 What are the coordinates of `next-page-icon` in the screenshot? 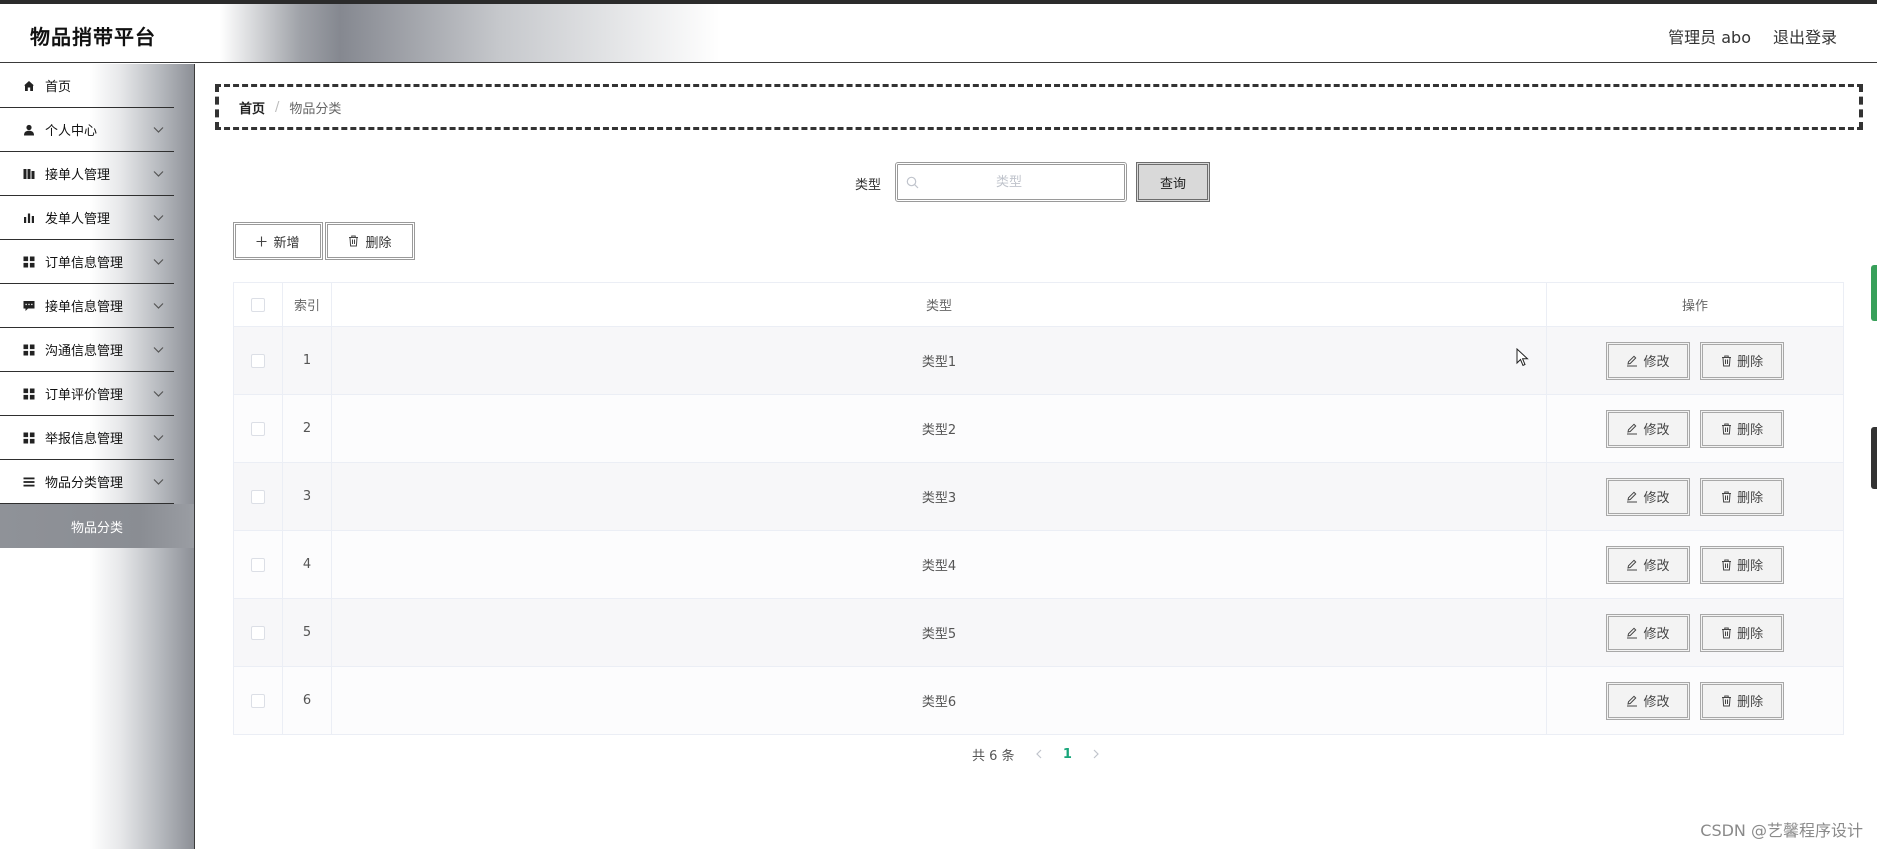 It's located at (1096, 755).